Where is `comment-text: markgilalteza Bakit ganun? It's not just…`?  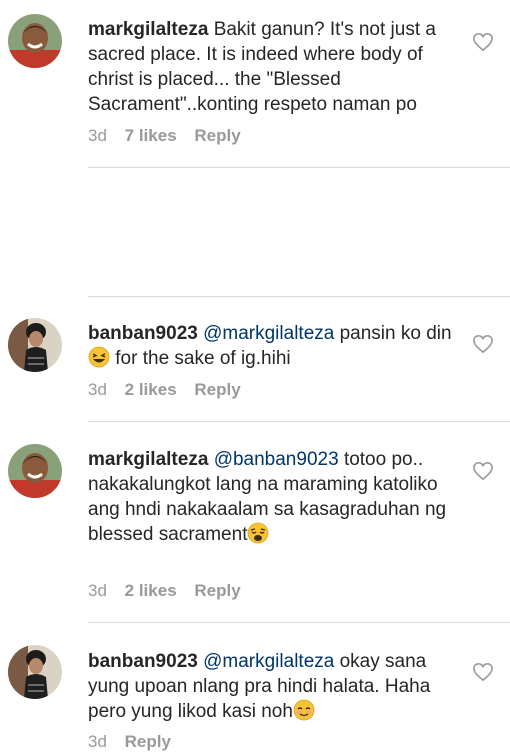
comment-text: markgilalteza Bakit ganun? It's not just… is located at coordinates (274, 67).